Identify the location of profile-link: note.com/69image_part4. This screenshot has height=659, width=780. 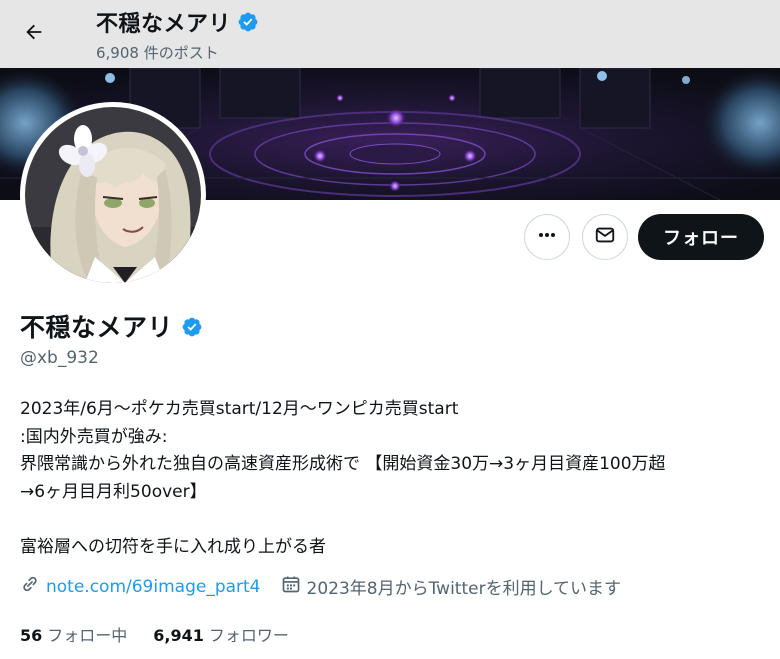
(140, 586).